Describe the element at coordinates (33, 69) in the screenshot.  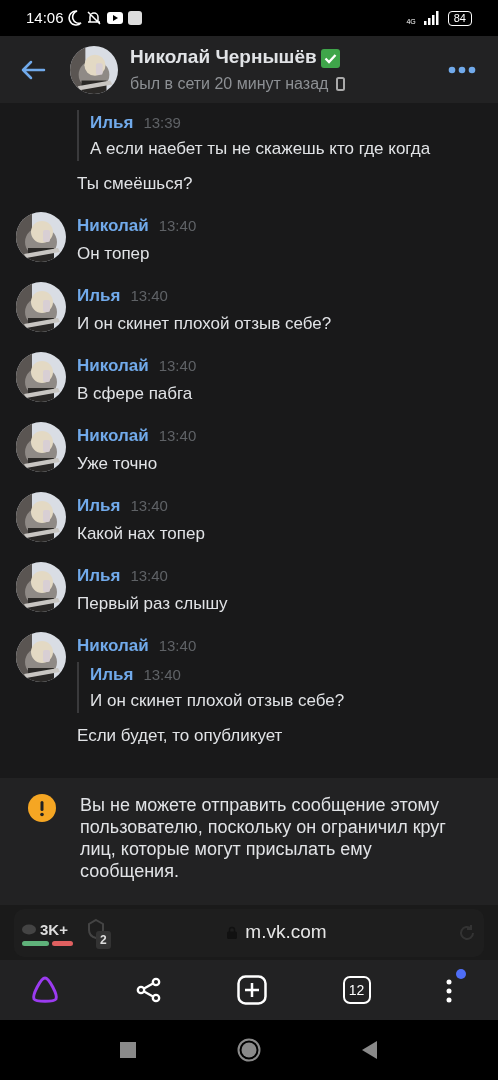
I see `back-arrow-icon` at that location.